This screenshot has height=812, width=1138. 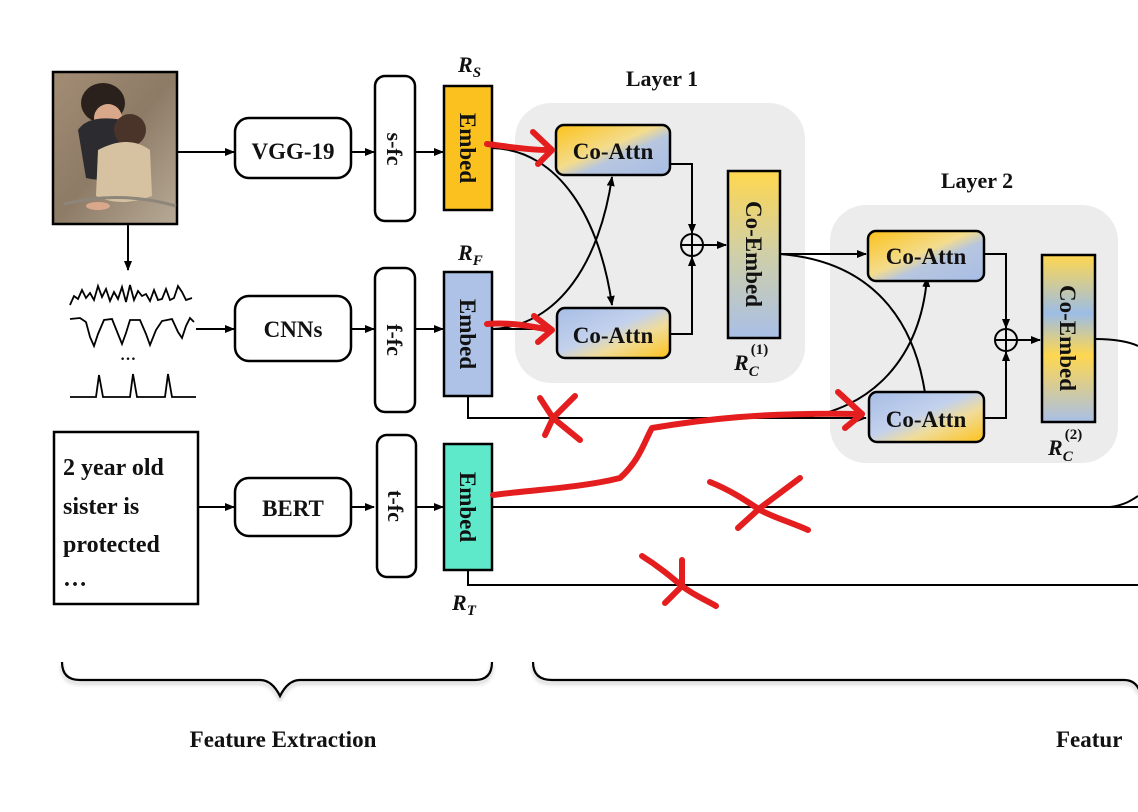 What do you see at coordinates (112, 545) in the screenshot?
I see `input-text-line-3: protected` at bounding box center [112, 545].